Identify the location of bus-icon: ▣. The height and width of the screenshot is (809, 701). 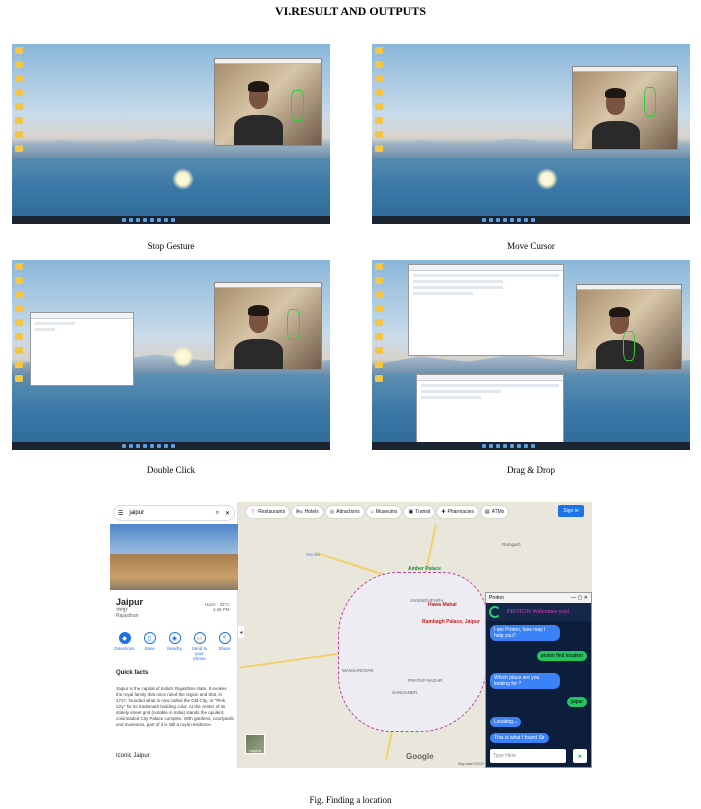
(411, 512).